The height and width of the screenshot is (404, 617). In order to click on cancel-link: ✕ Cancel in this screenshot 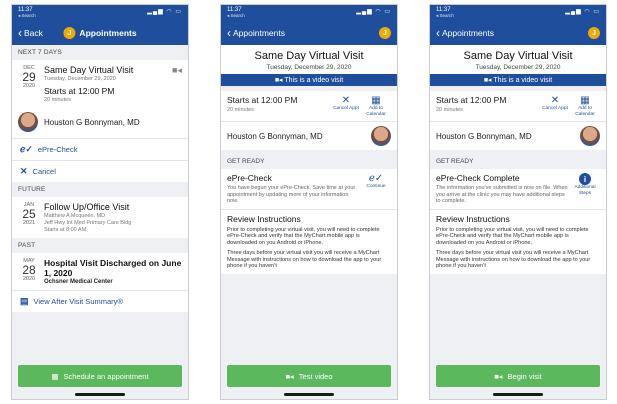, I will do `click(100, 171)`.